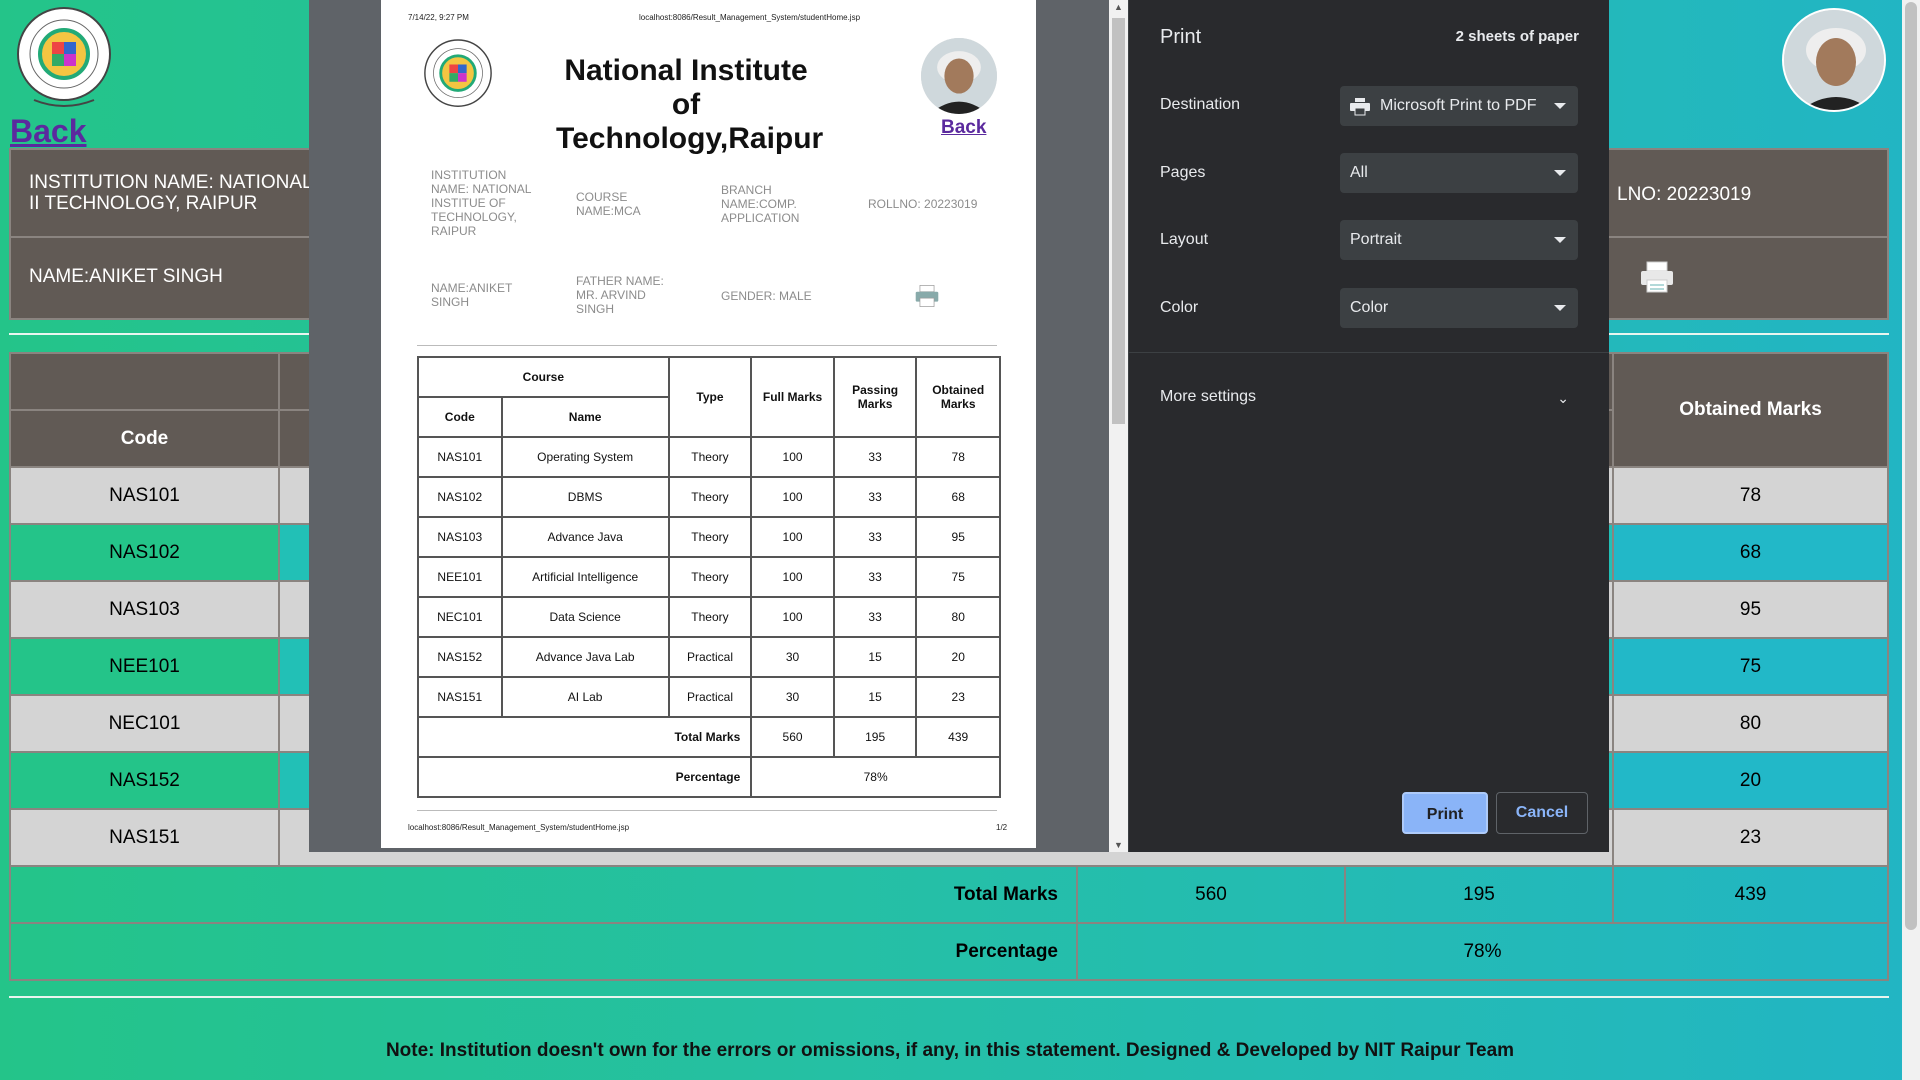  I want to click on total-label: Total Marks, so click(543, 894).